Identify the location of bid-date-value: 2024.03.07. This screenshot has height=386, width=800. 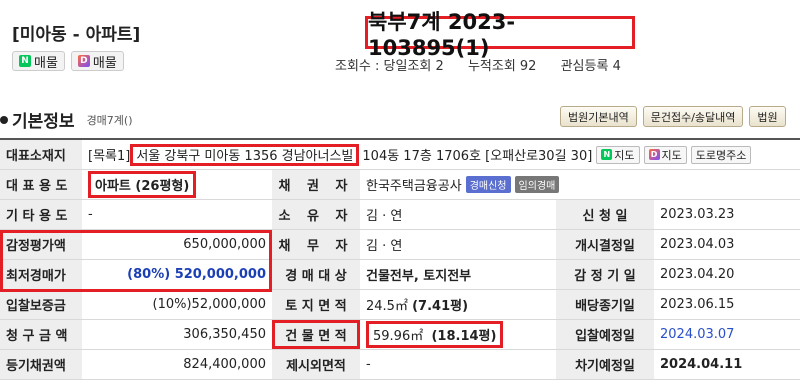
(727, 334).